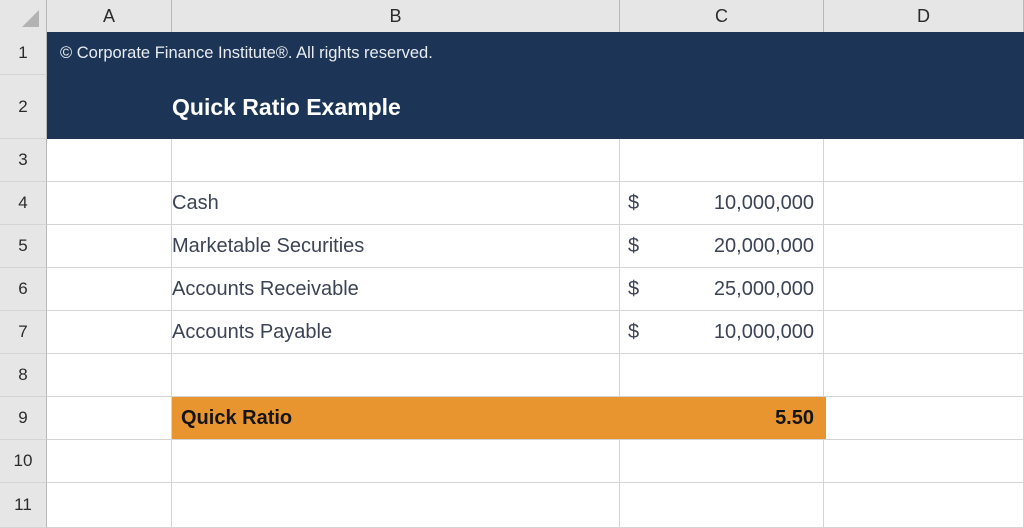  What do you see at coordinates (23, 289) in the screenshot?
I see `row-header-6: 6` at bounding box center [23, 289].